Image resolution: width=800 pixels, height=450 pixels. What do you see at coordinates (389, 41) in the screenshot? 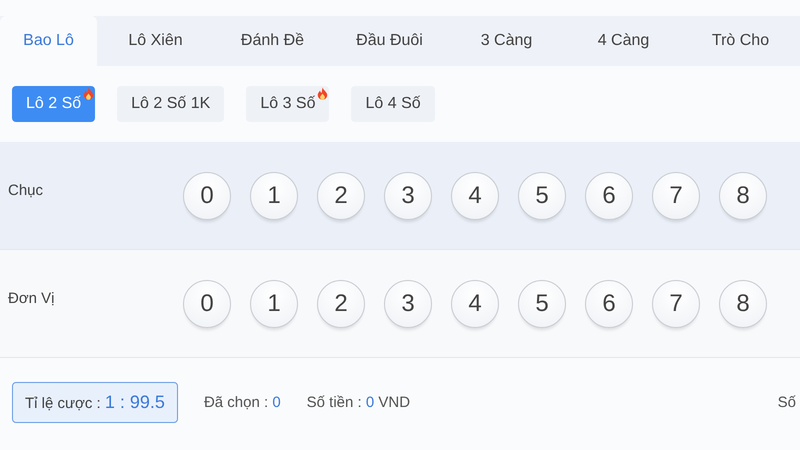
I see `game-tab: Đầu Đuôi` at bounding box center [389, 41].